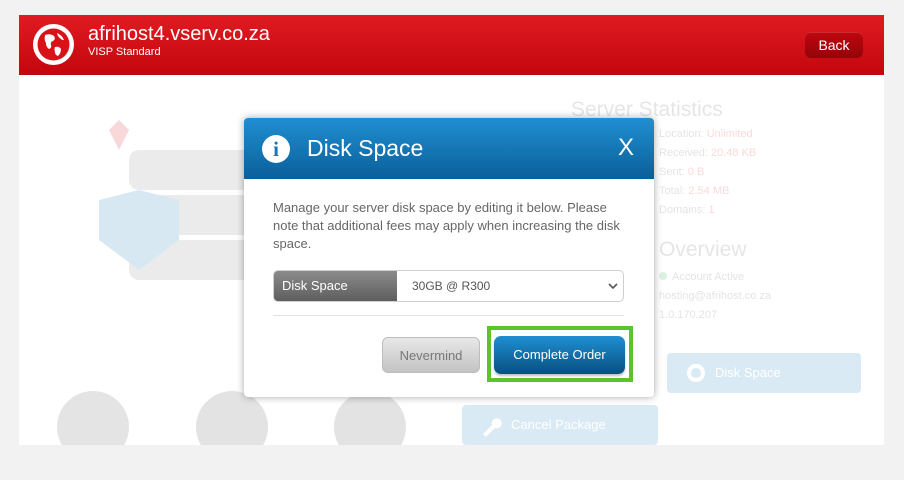  I want to click on status-dot-icon, so click(663, 276).